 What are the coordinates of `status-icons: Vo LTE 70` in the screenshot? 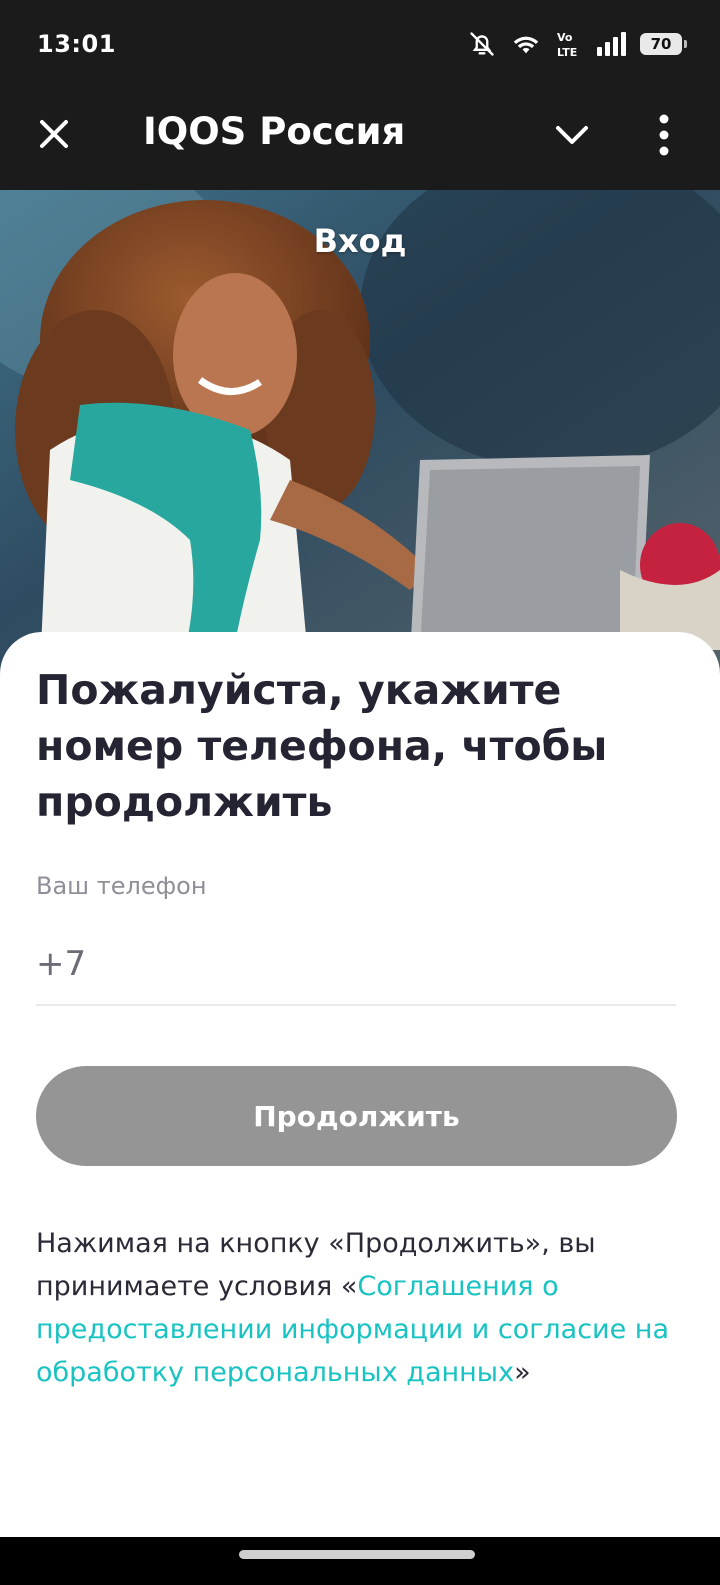 It's located at (577, 44).